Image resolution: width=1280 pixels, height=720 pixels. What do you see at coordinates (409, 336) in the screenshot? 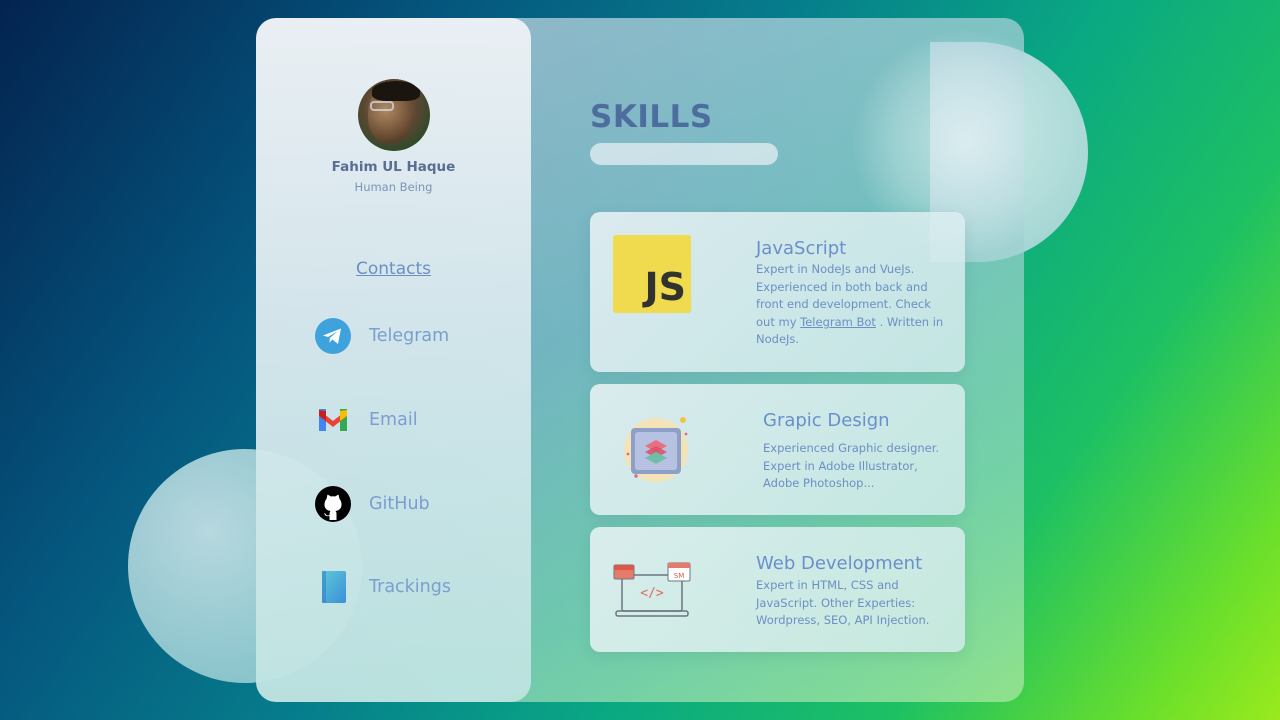
I see `contact-label: Telegram` at bounding box center [409, 336].